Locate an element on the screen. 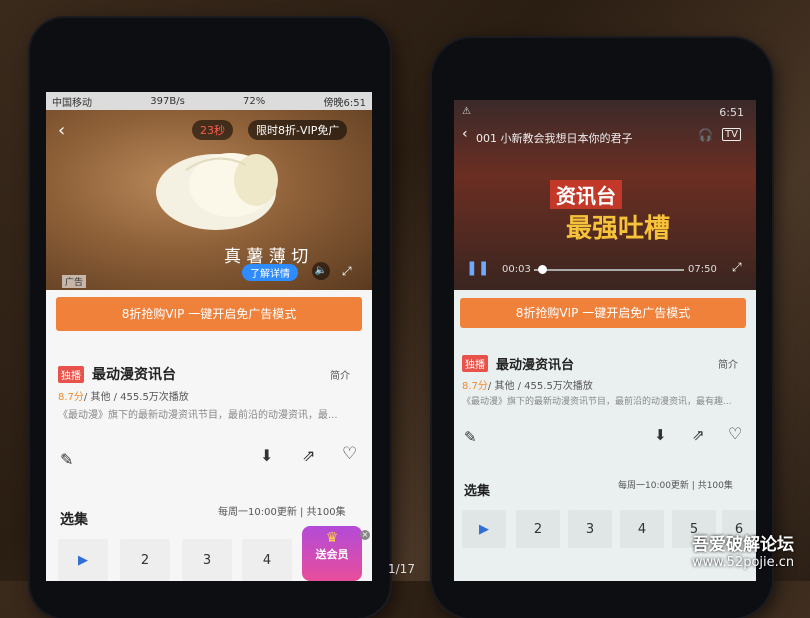 This screenshot has height=618, width=810. fullscreen-icon: ⤢ is located at coordinates (347, 271).